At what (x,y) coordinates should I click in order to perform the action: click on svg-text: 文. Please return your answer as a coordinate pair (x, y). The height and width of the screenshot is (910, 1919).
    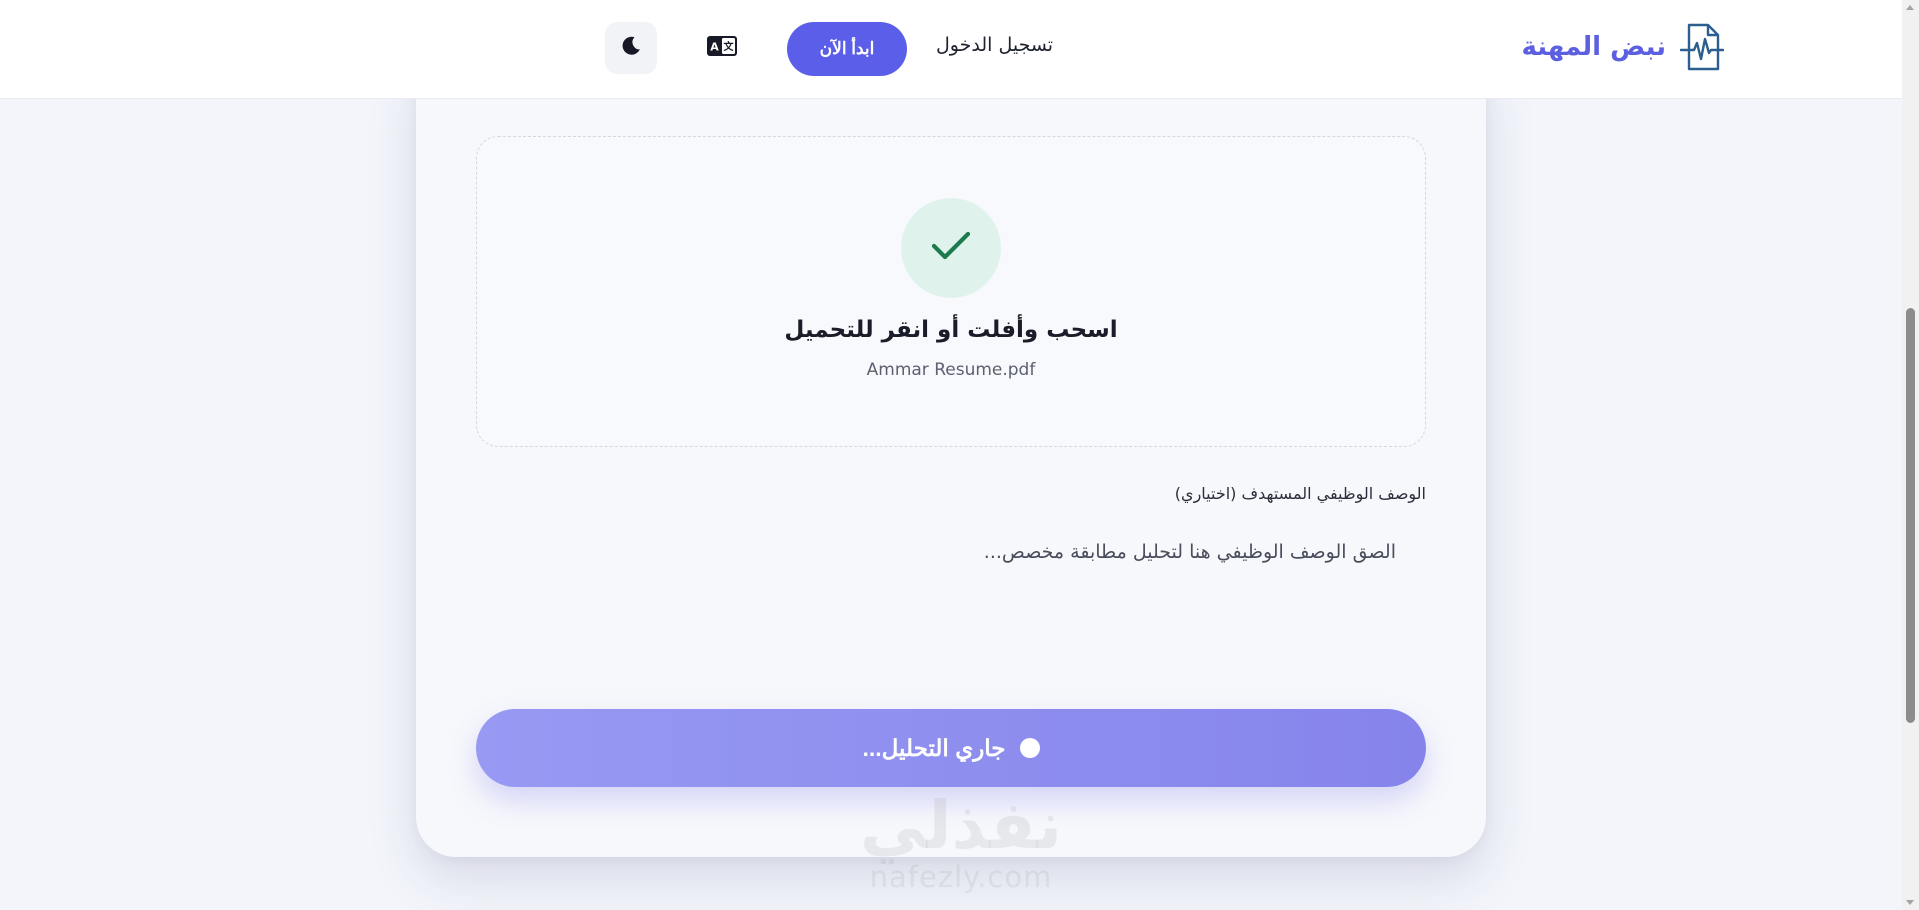
    Looking at the image, I should click on (729, 46).